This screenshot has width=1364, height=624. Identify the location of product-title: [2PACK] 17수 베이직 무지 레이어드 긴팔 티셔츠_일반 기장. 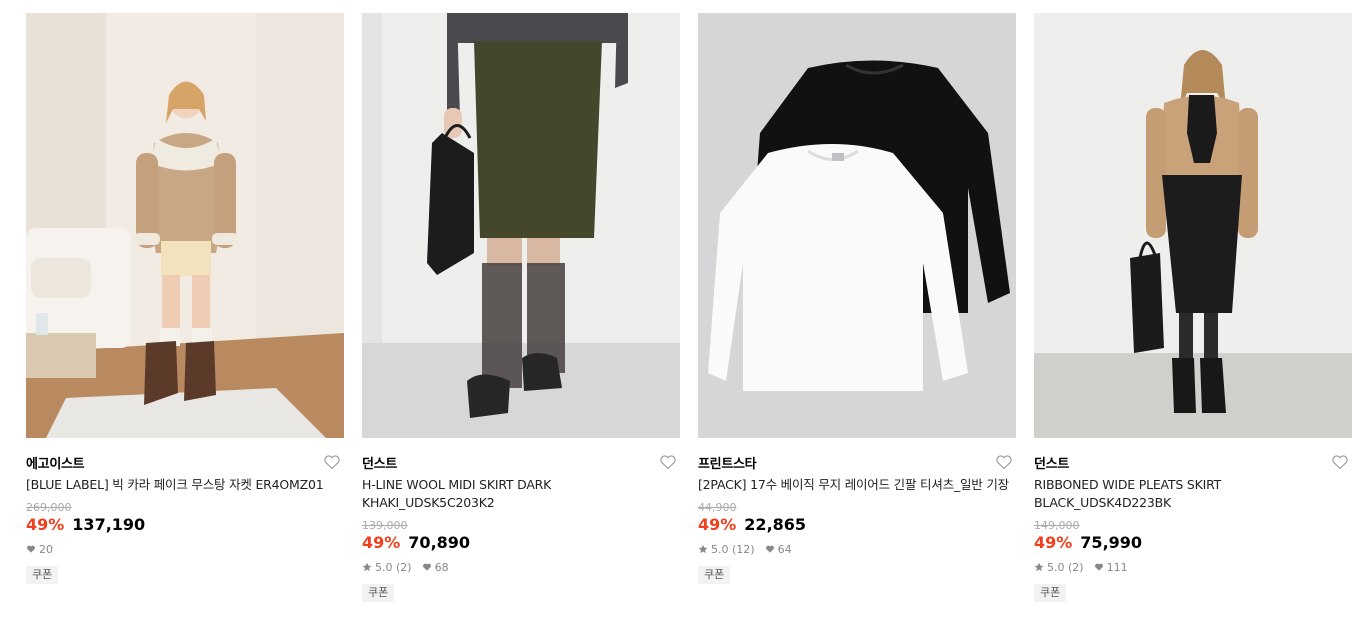
(857, 485).